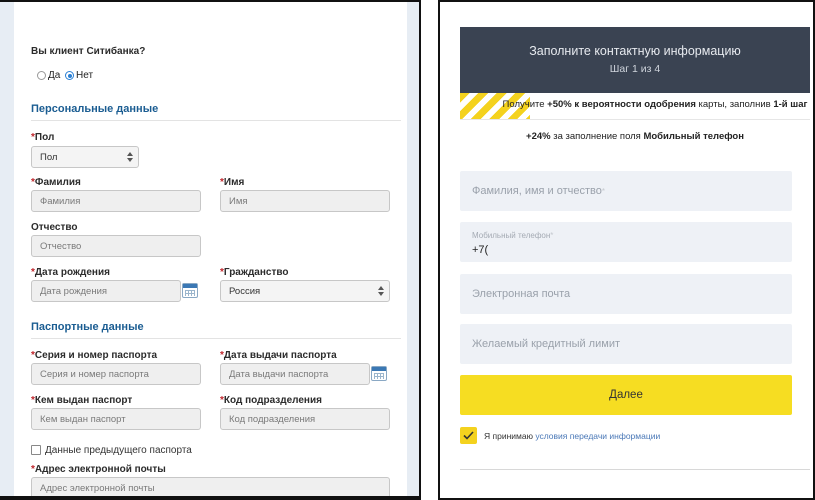 The width and height of the screenshot is (815, 500). What do you see at coordinates (43, 137) in the screenshot?
I see `gender-label: *Пол` at bounding box center [43, 137].